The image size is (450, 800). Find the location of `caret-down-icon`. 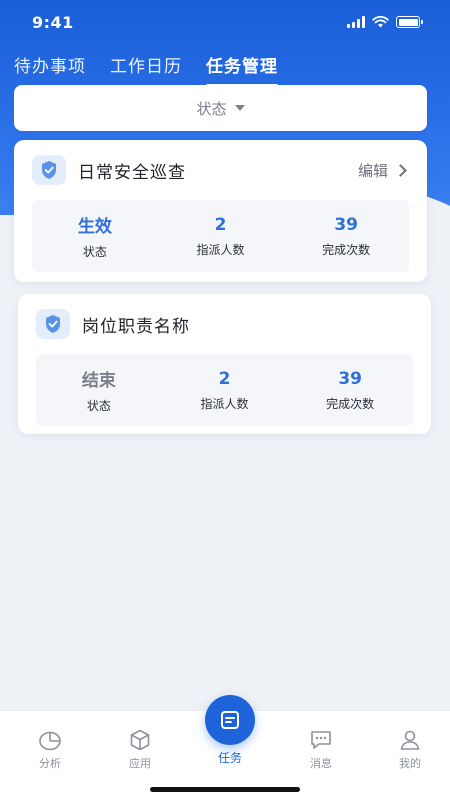

caret-down-icon is located at coordinates (239, 108).